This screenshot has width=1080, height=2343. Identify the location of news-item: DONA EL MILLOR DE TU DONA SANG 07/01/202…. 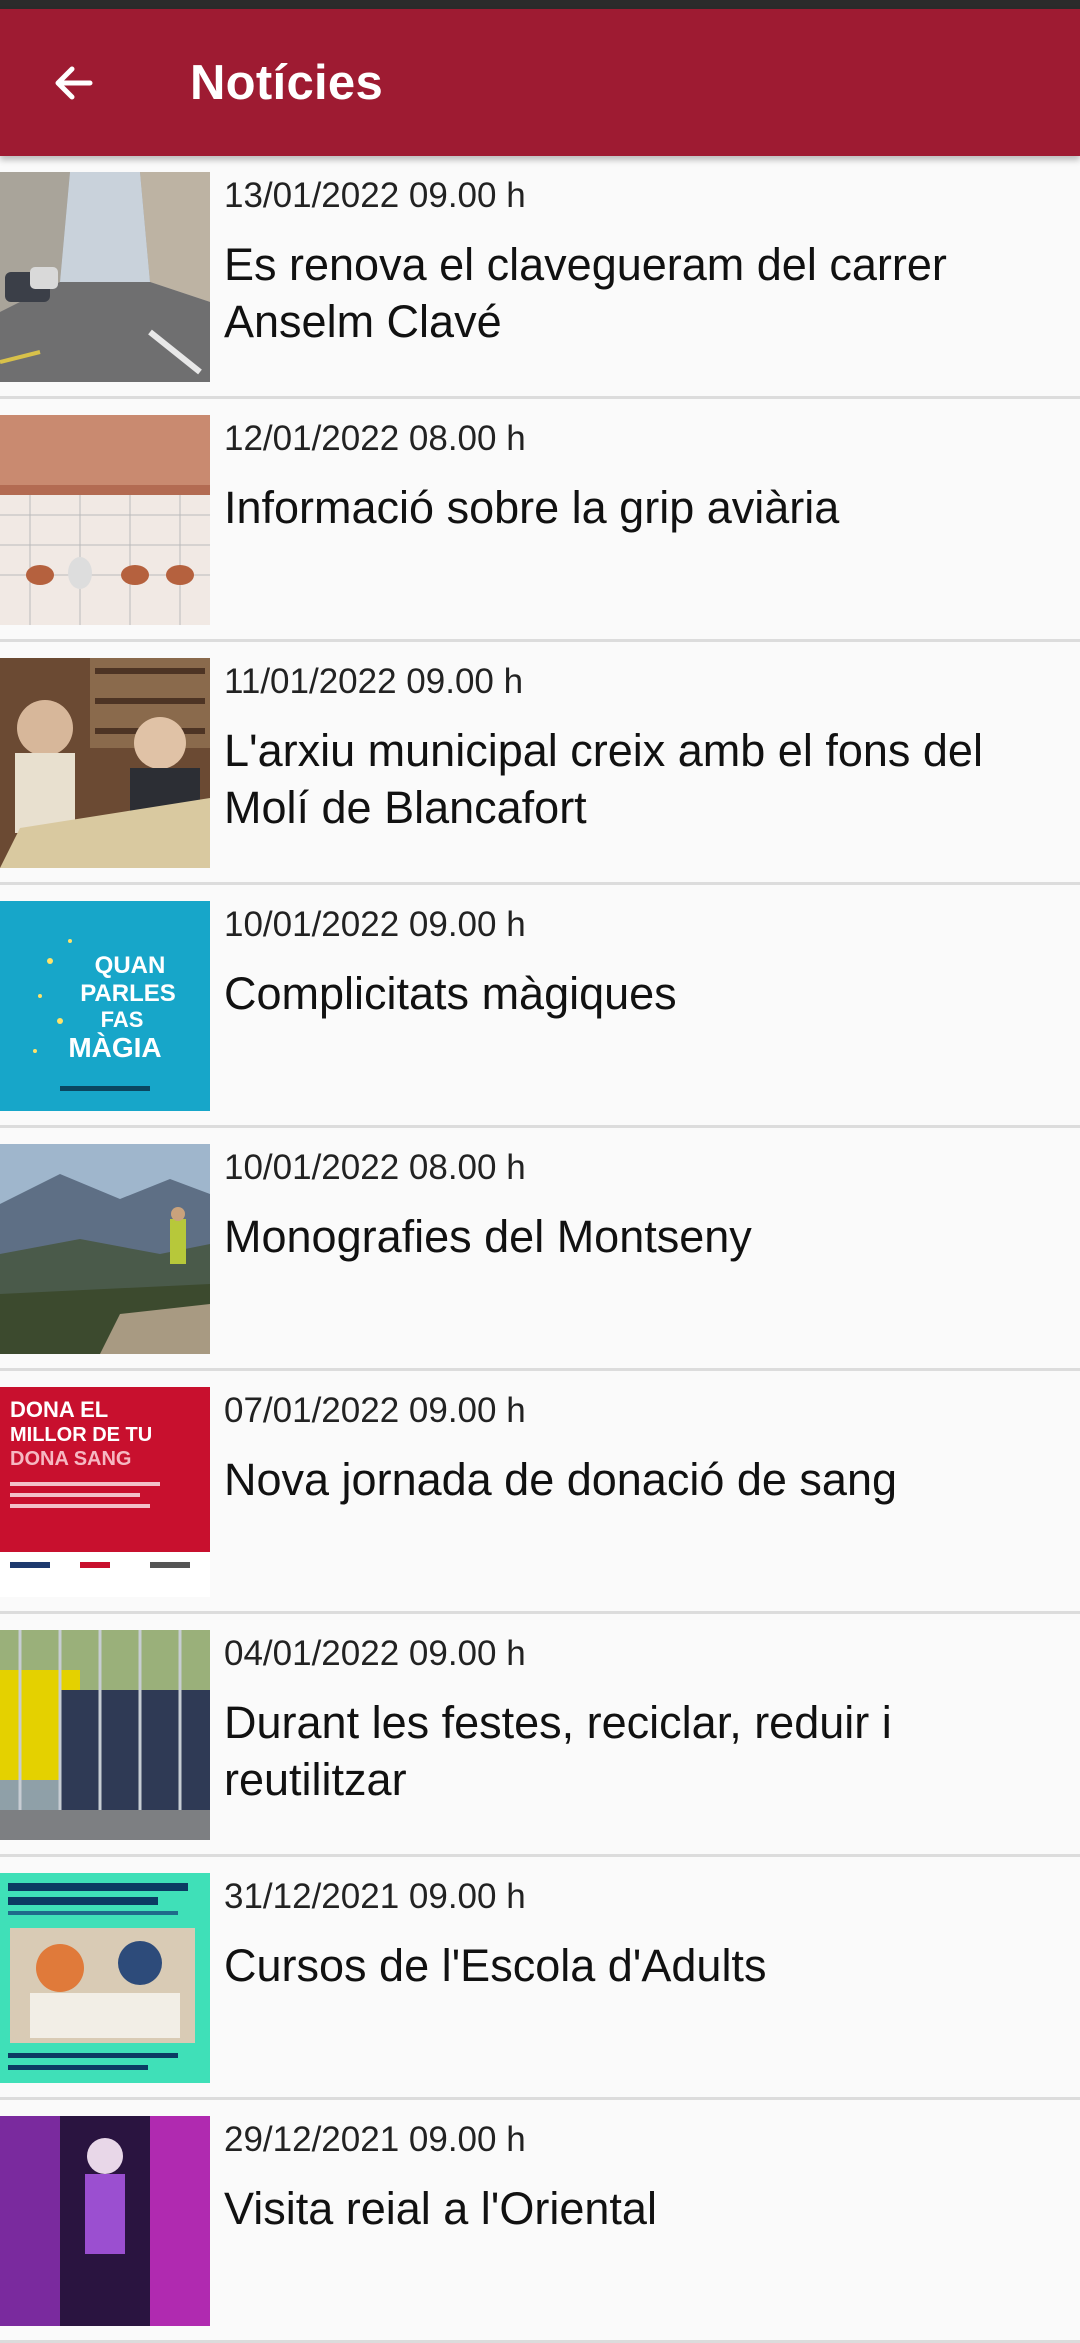
(540, 1492).